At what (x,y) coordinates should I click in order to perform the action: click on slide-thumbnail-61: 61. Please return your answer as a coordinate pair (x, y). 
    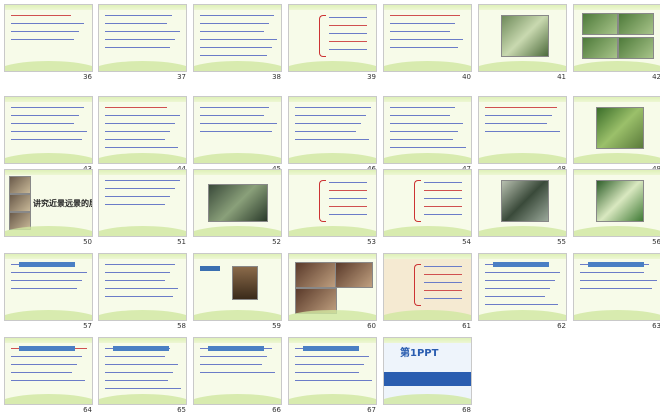
    Looking at the image, I should click on (430, 292).